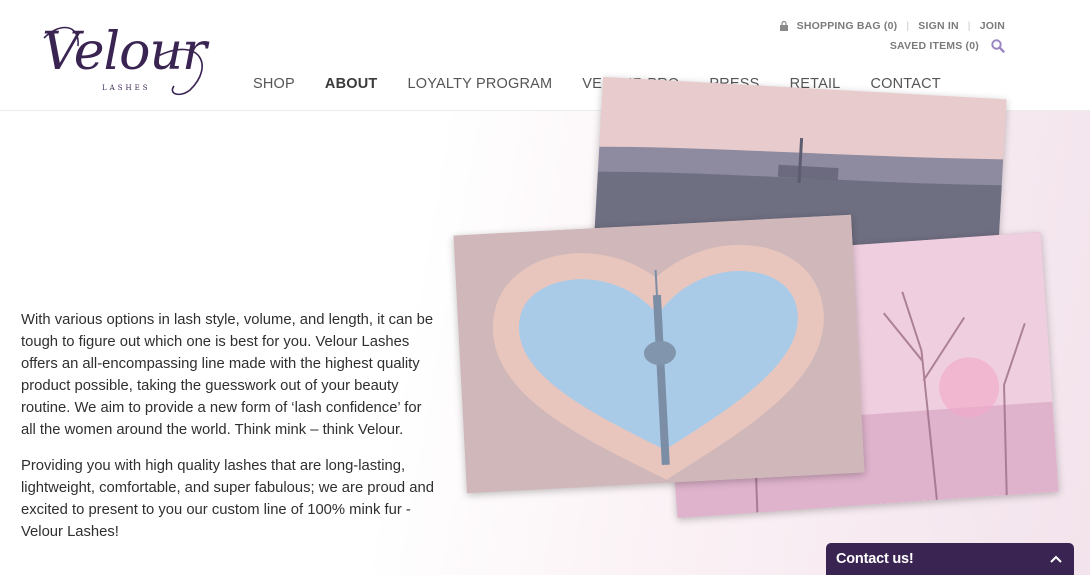 Image resolution: width=1090 pixels, height=575 pixels. I want to click on join-link: JOIN, so click(992, 26).